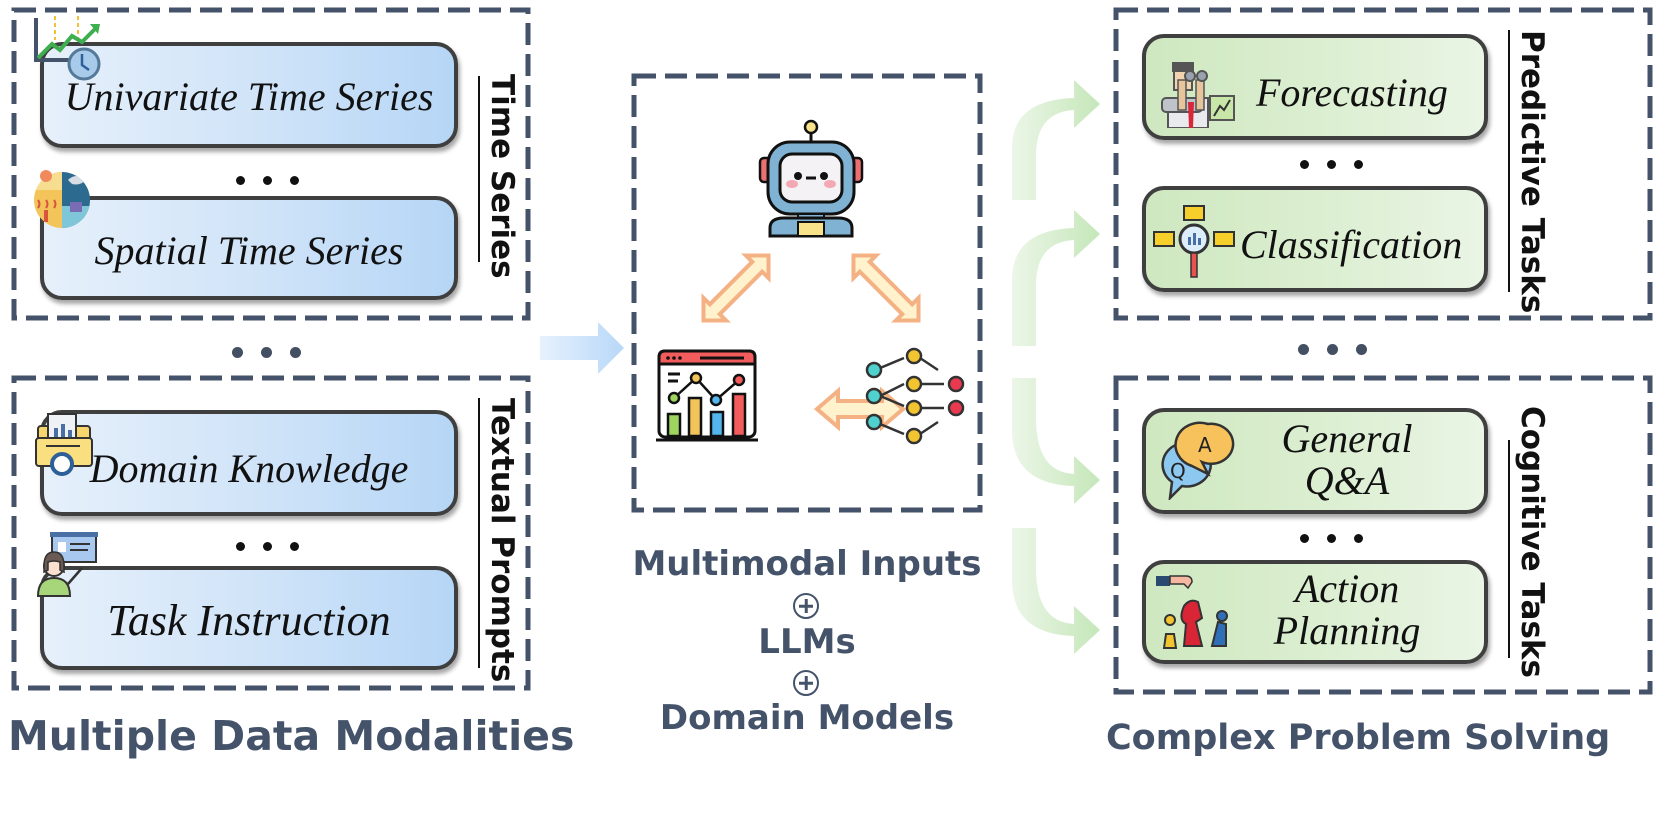 This screenshot has width=1660, height=822. What do you see at coordinates (1331, 164) in the screenshot?
I see `ellipsis-predictive` at bounding box center [1331, 164].